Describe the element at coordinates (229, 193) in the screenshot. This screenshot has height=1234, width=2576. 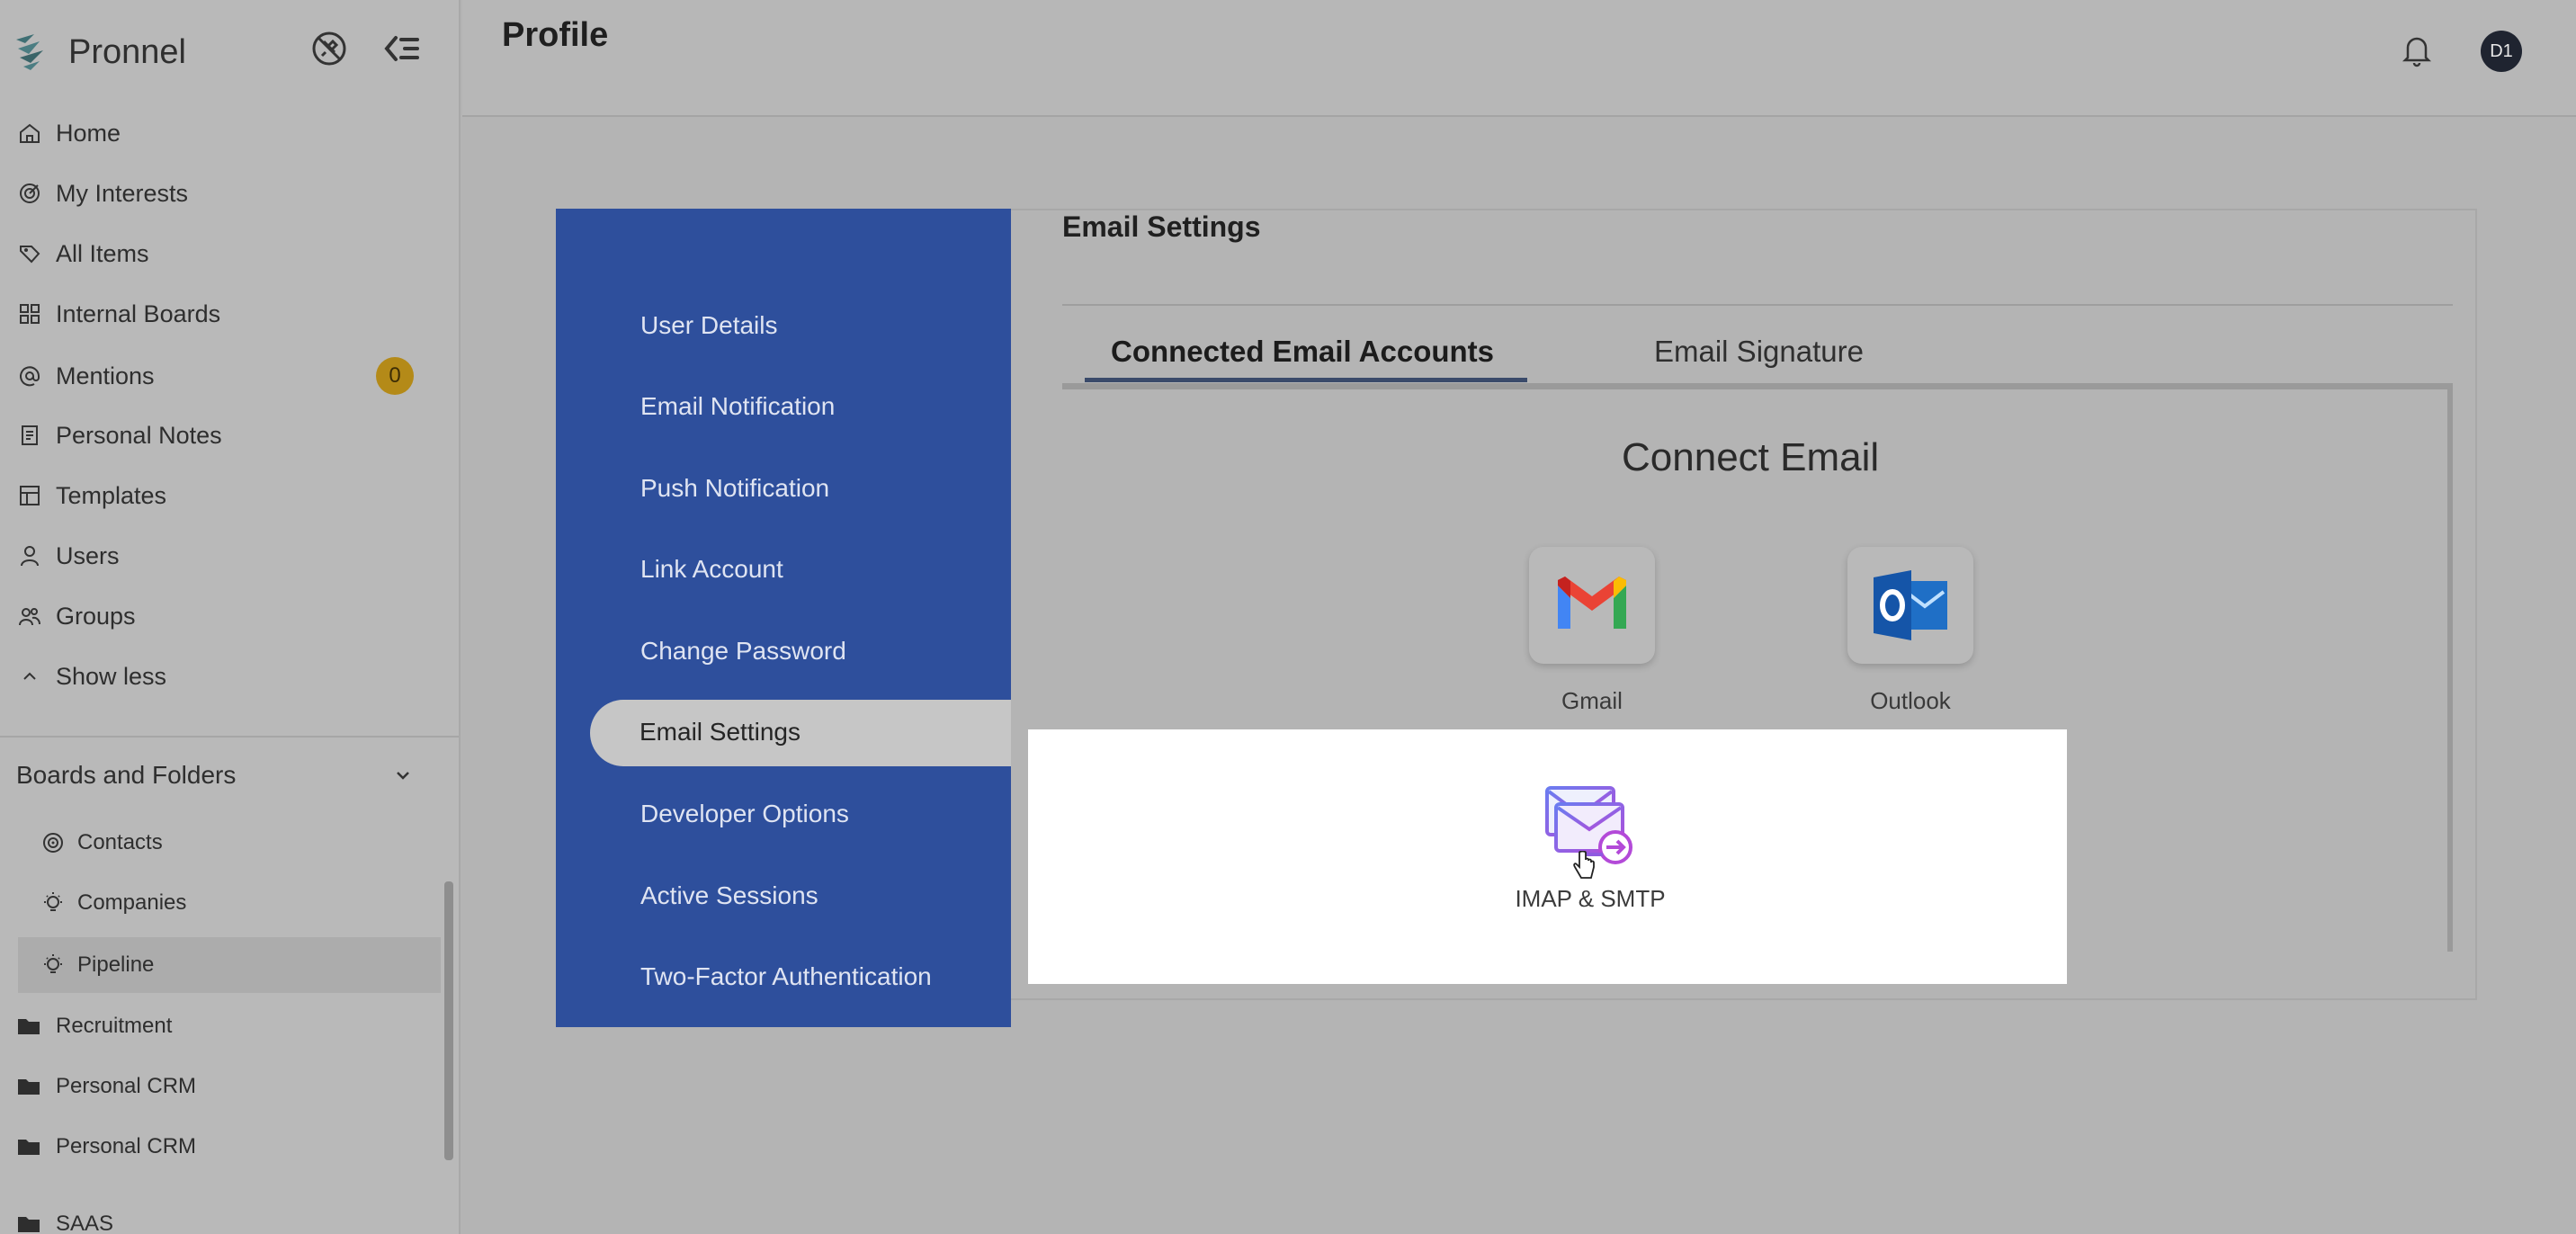
I see `sidebar-item-my-interests: My Interests` at that location.